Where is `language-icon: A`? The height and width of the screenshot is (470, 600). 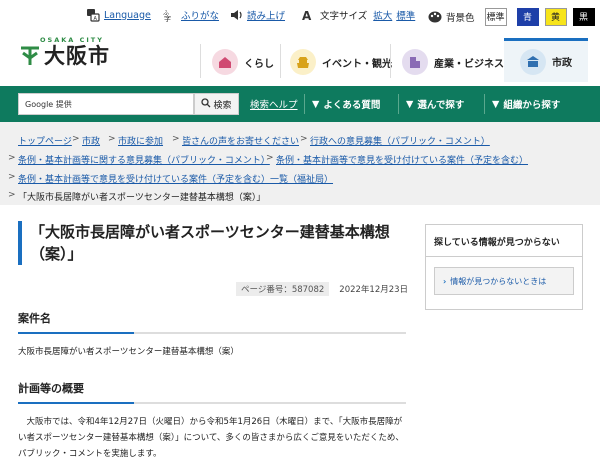
language-icon: A is located at coordinates (93, 15).